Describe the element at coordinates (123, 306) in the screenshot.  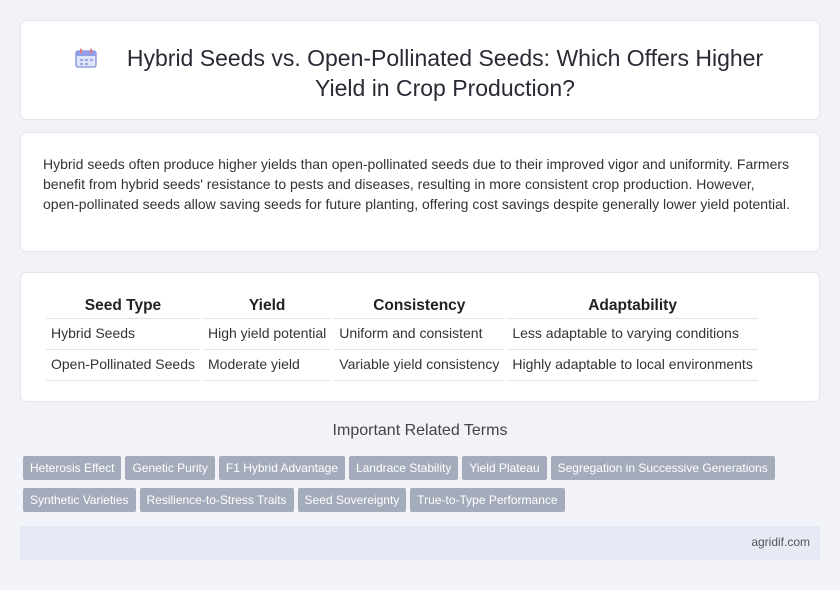
I see `column-header: Seed Type` at that location.